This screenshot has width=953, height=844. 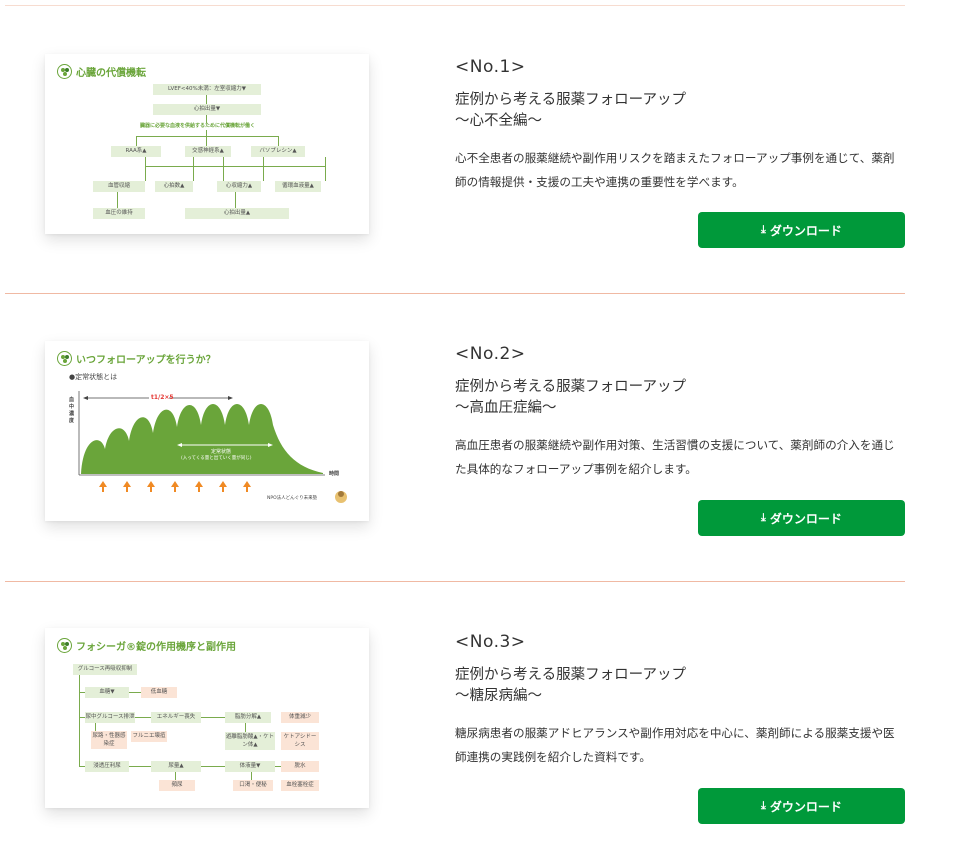 What do you see at coordinates (136, 151) in the screenshot?
I see `flow-box: RAA系▲` at bounding box center [136, 151].